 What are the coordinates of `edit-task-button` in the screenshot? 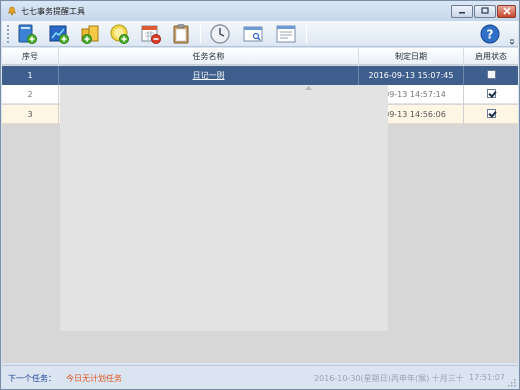 It's located at (59, 34).